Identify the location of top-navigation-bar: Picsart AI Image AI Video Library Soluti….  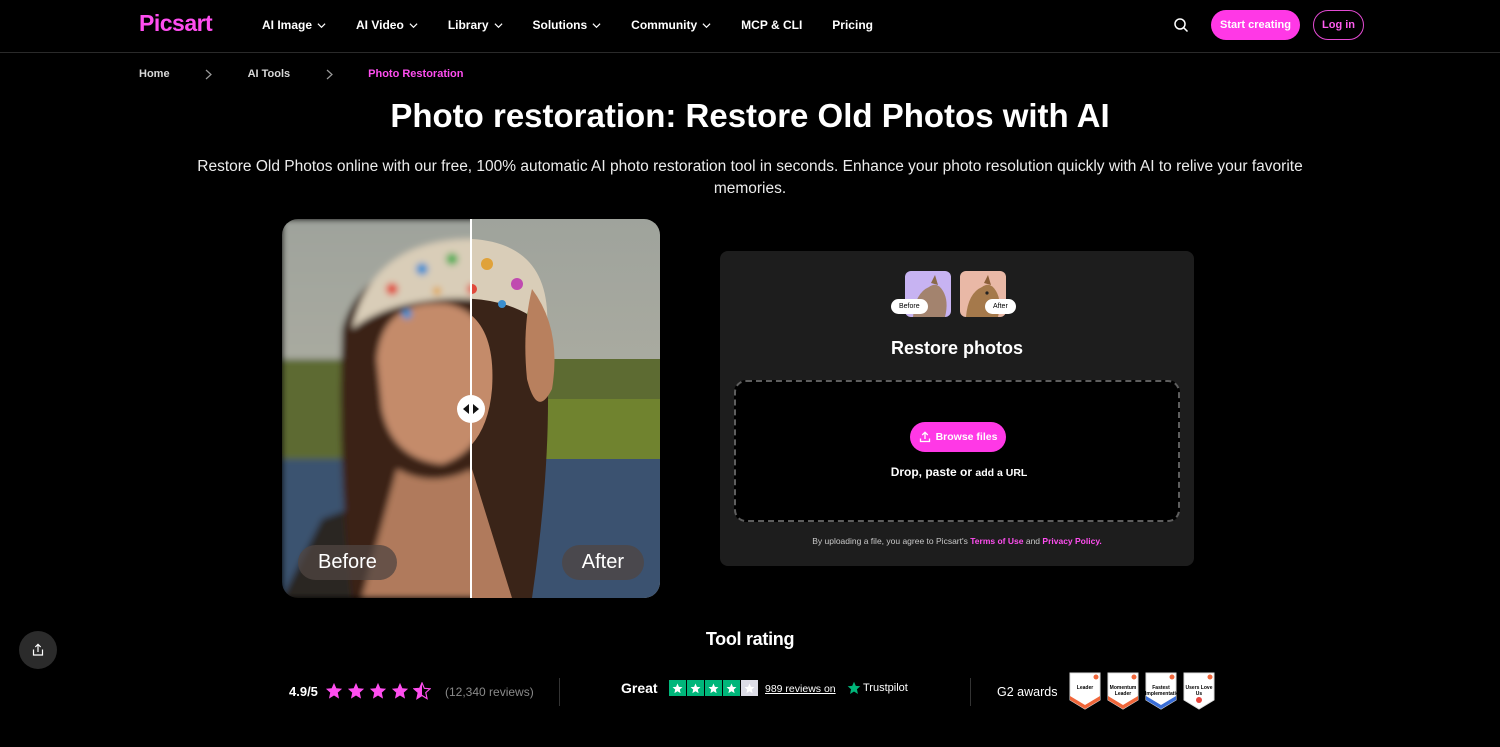
(750, 26).